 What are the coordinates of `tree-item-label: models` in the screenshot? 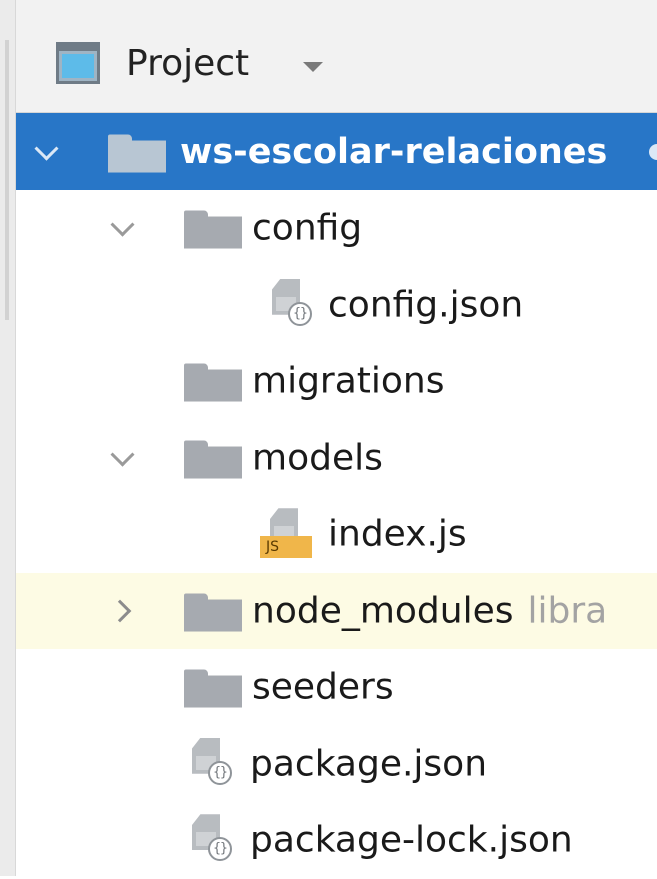 It's located at (317, 458).